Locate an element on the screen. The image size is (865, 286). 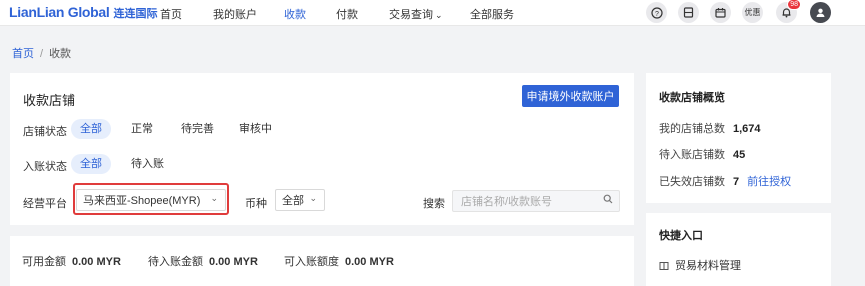
search-label: 搜索 is located at coordinates (434, 204).